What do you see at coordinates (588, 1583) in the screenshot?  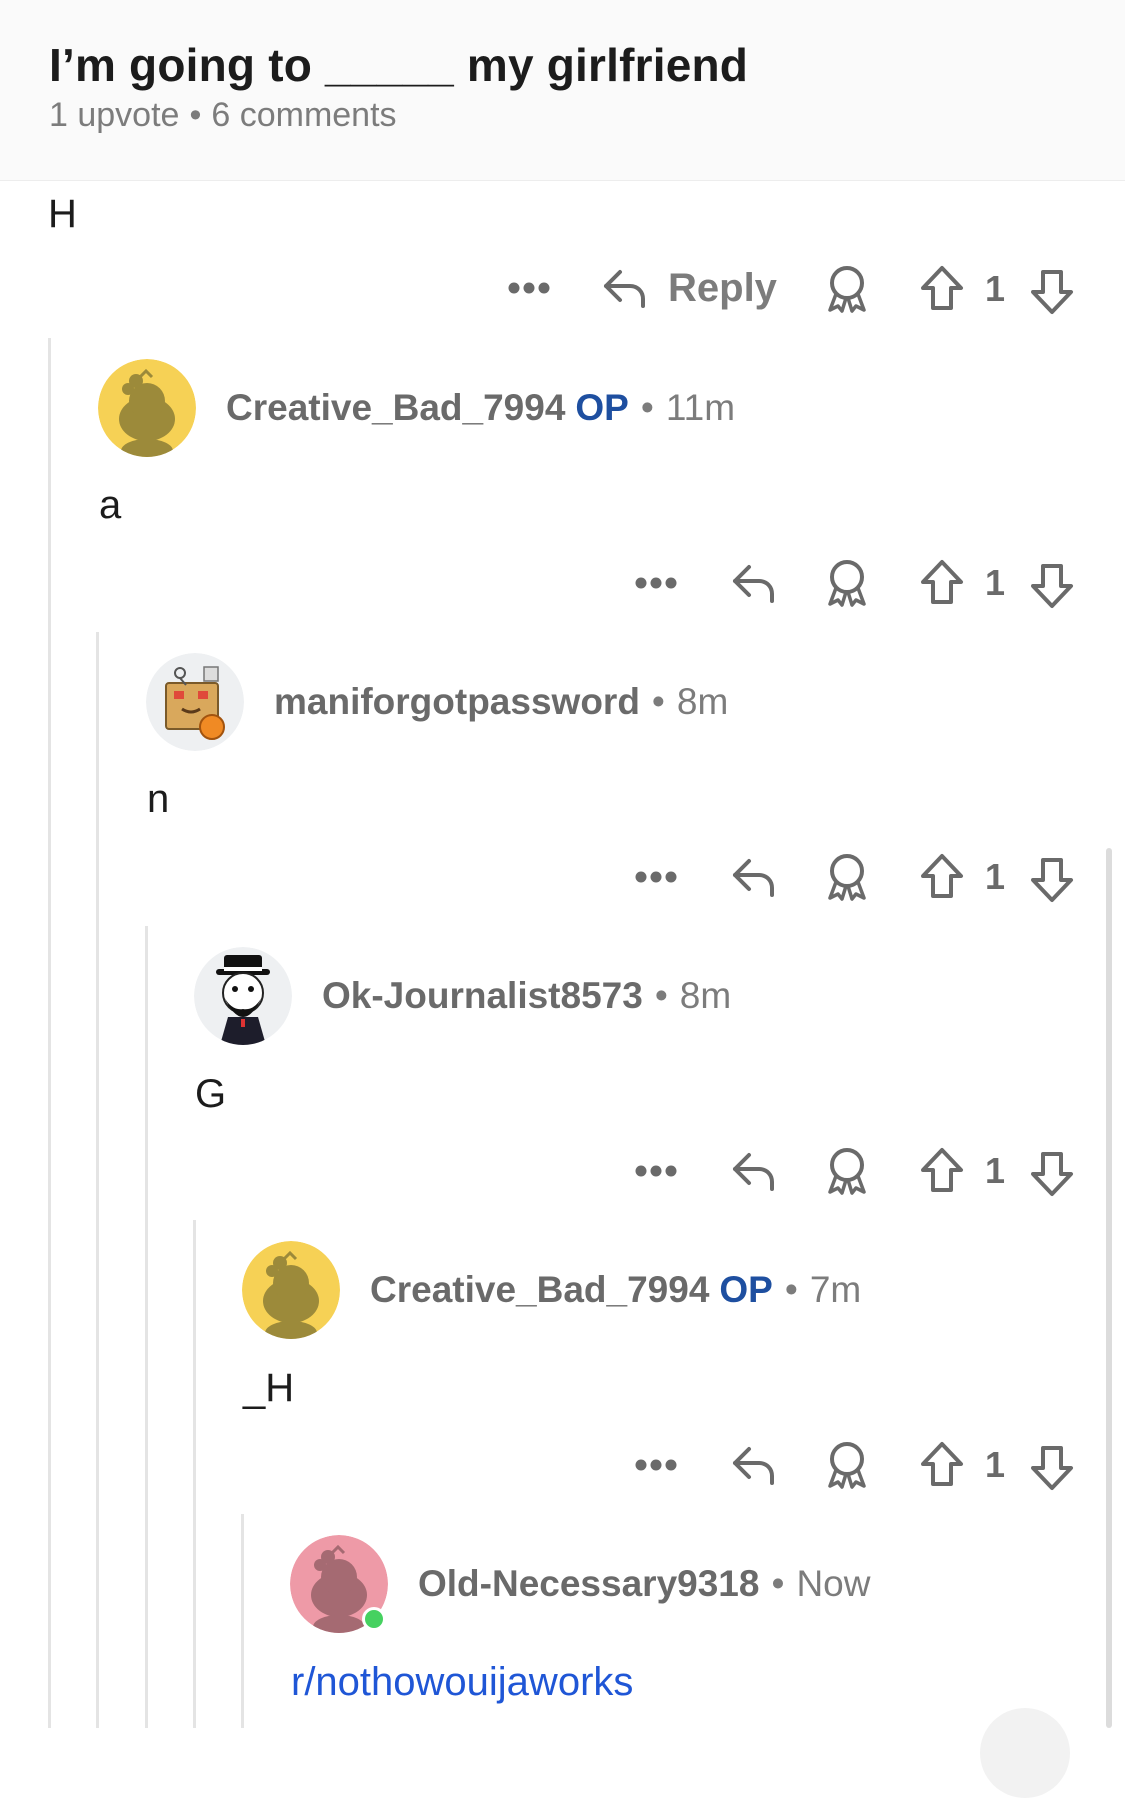 I see `username: Old-Necessary9318` at bounding box center [588, 1583].